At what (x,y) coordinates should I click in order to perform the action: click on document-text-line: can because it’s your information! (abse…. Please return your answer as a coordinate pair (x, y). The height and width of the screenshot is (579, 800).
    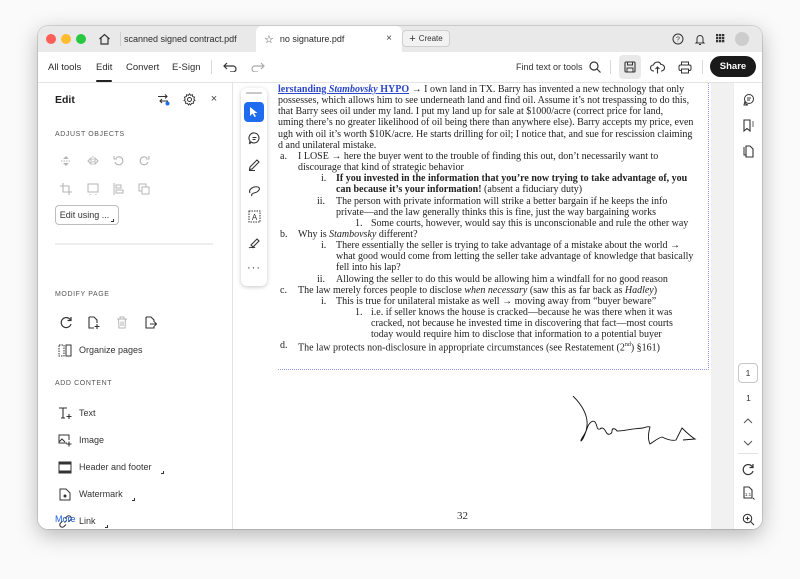
    Looking at the image, I should click on (459, 190).